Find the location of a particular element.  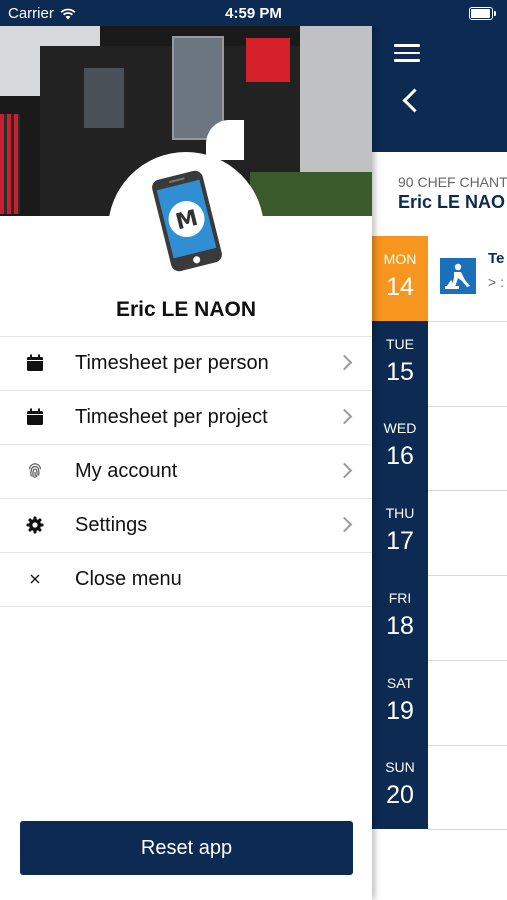

menu-item-label: Settings is located at coordinates (111, 525).